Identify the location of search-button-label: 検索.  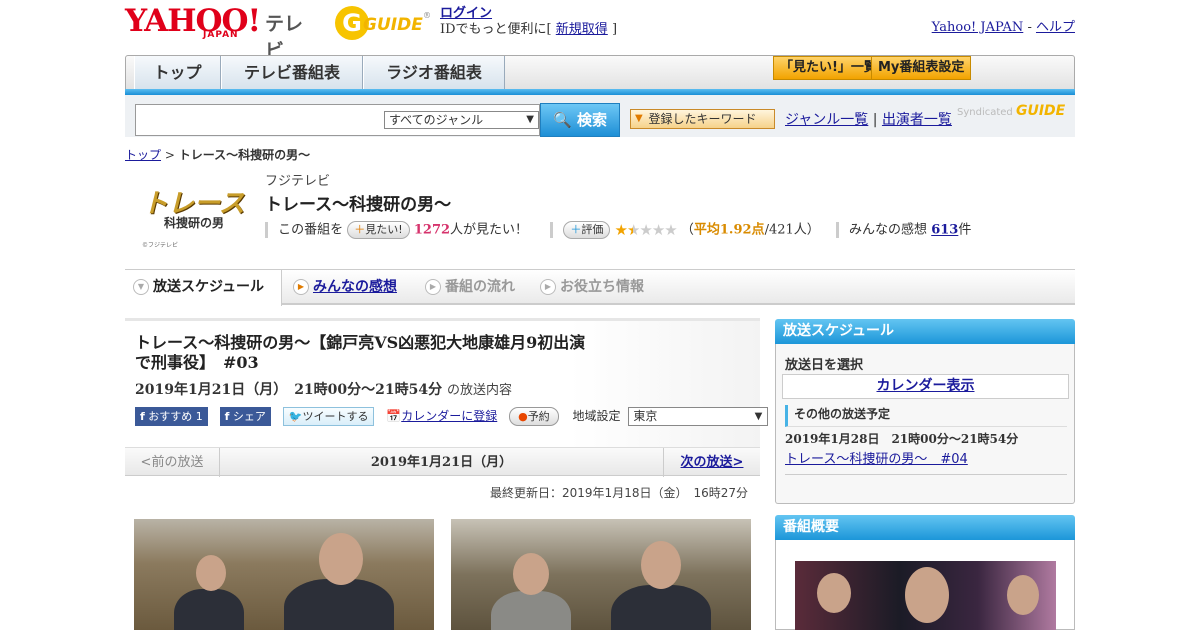
(591, 120).